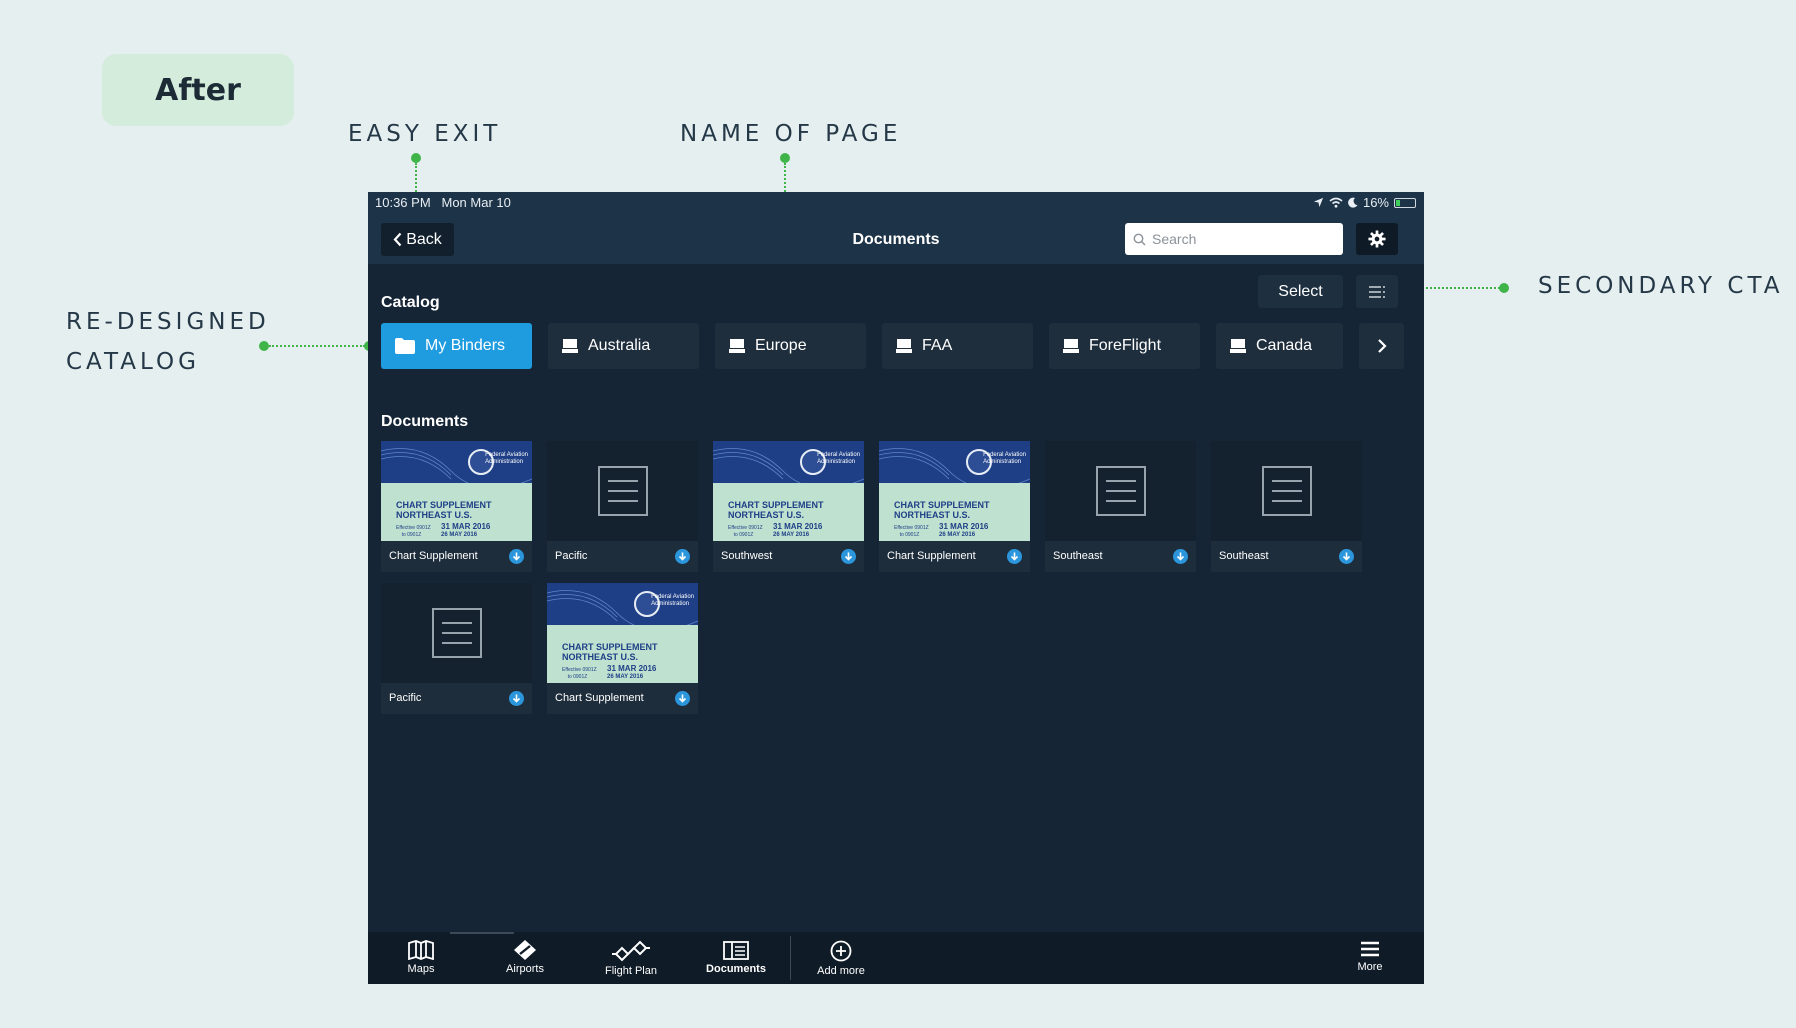 Image resolution: width=1796 pixels, height=1028 pixels. Describe the element at coordinates (465, 345) in the screenshot. I see `catalog-item-label: My Binders` at that location.